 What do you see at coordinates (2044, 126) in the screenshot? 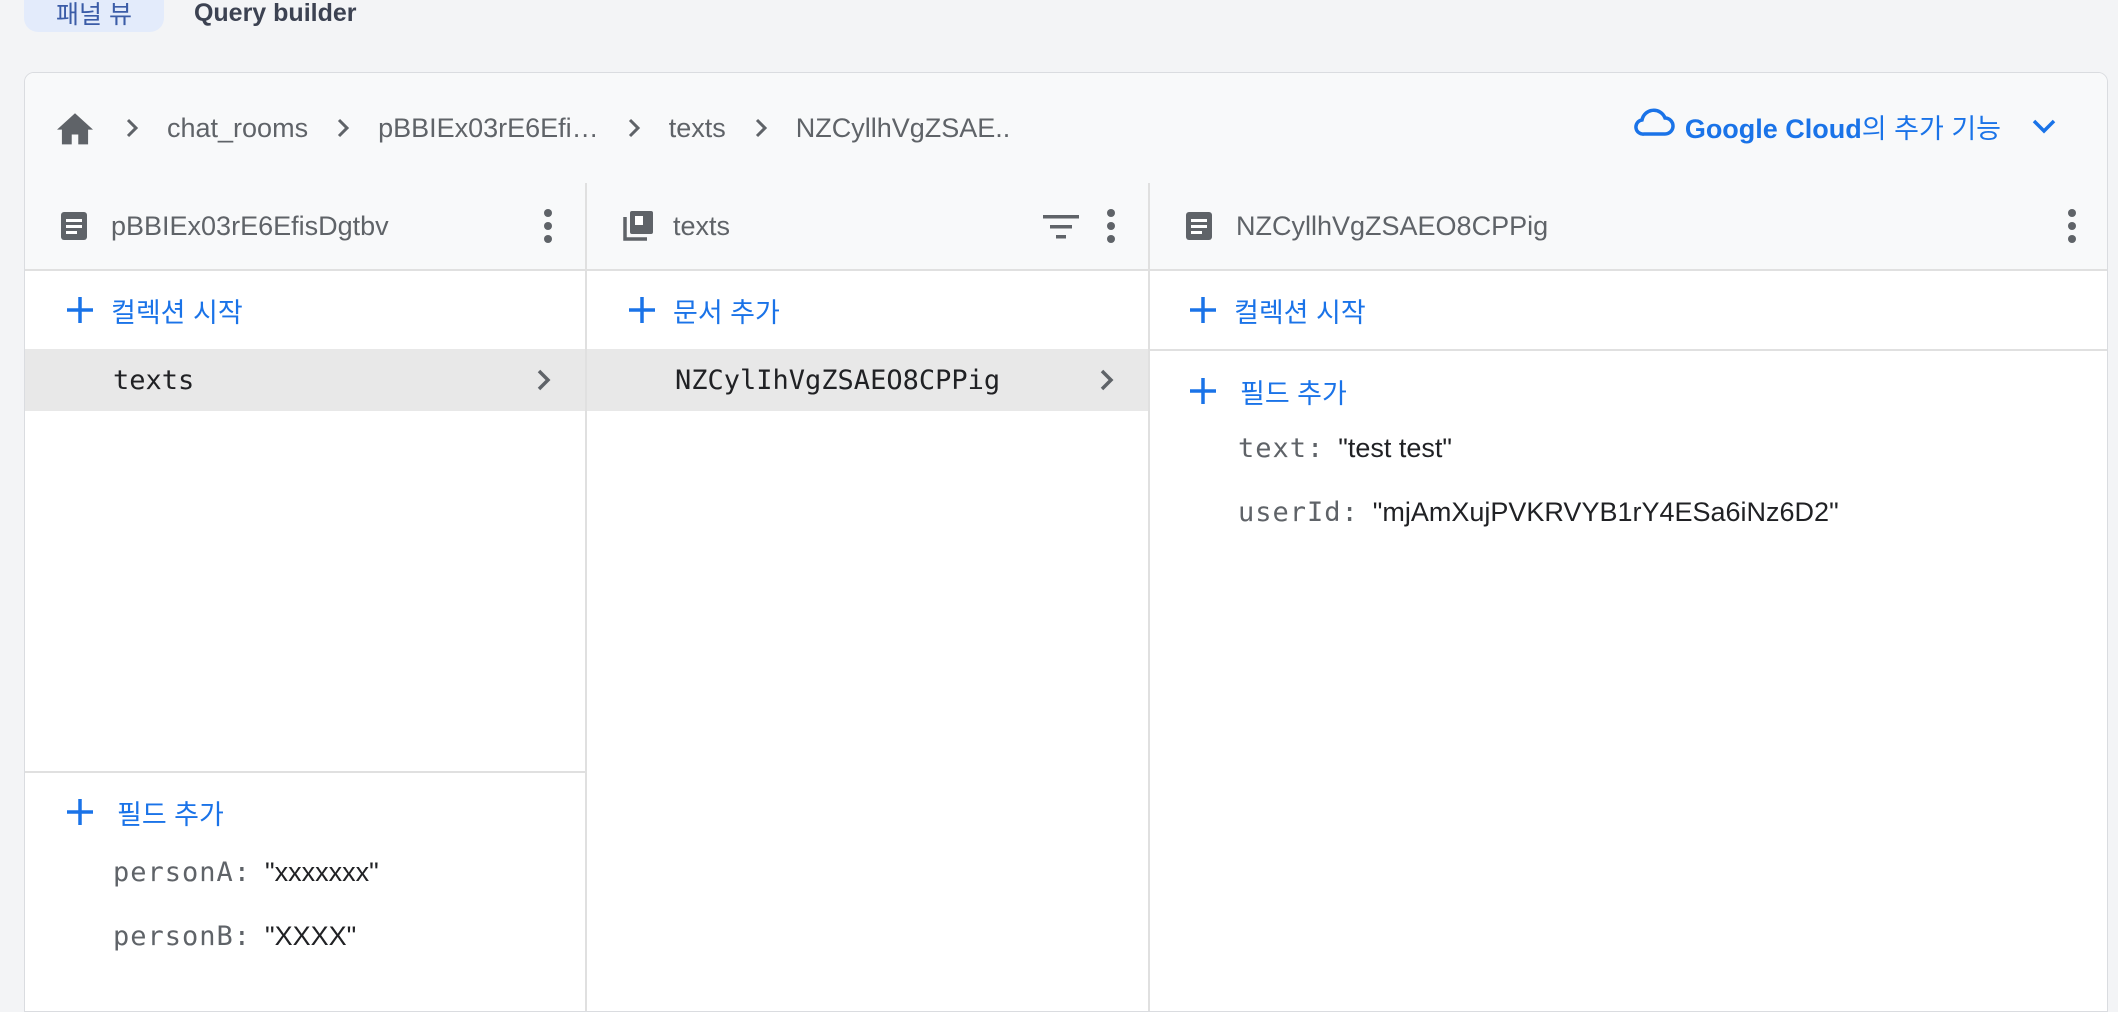
I see `chevron-down-icon` at bounding box center [2044, 126].